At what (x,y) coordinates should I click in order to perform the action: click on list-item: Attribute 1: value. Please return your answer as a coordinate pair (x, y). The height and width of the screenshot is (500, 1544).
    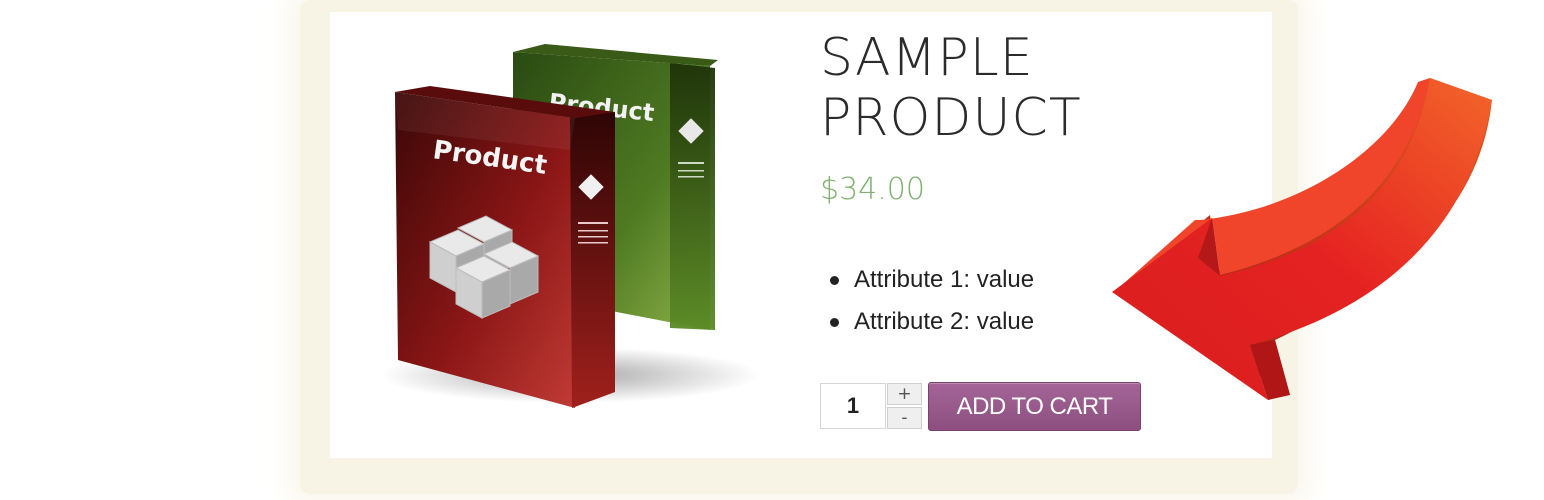
    Looking at the image, I should click on (931, 283).